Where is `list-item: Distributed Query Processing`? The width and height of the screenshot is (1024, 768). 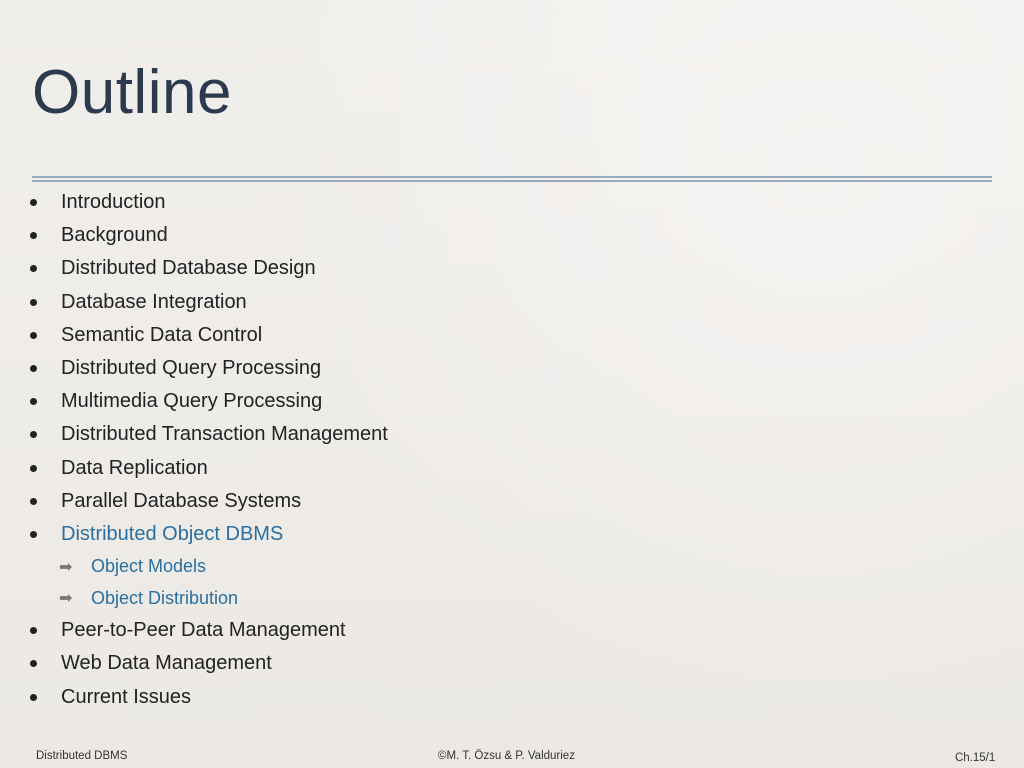
list-item: Distributed Query Processing is located at coordinates (380, 368).